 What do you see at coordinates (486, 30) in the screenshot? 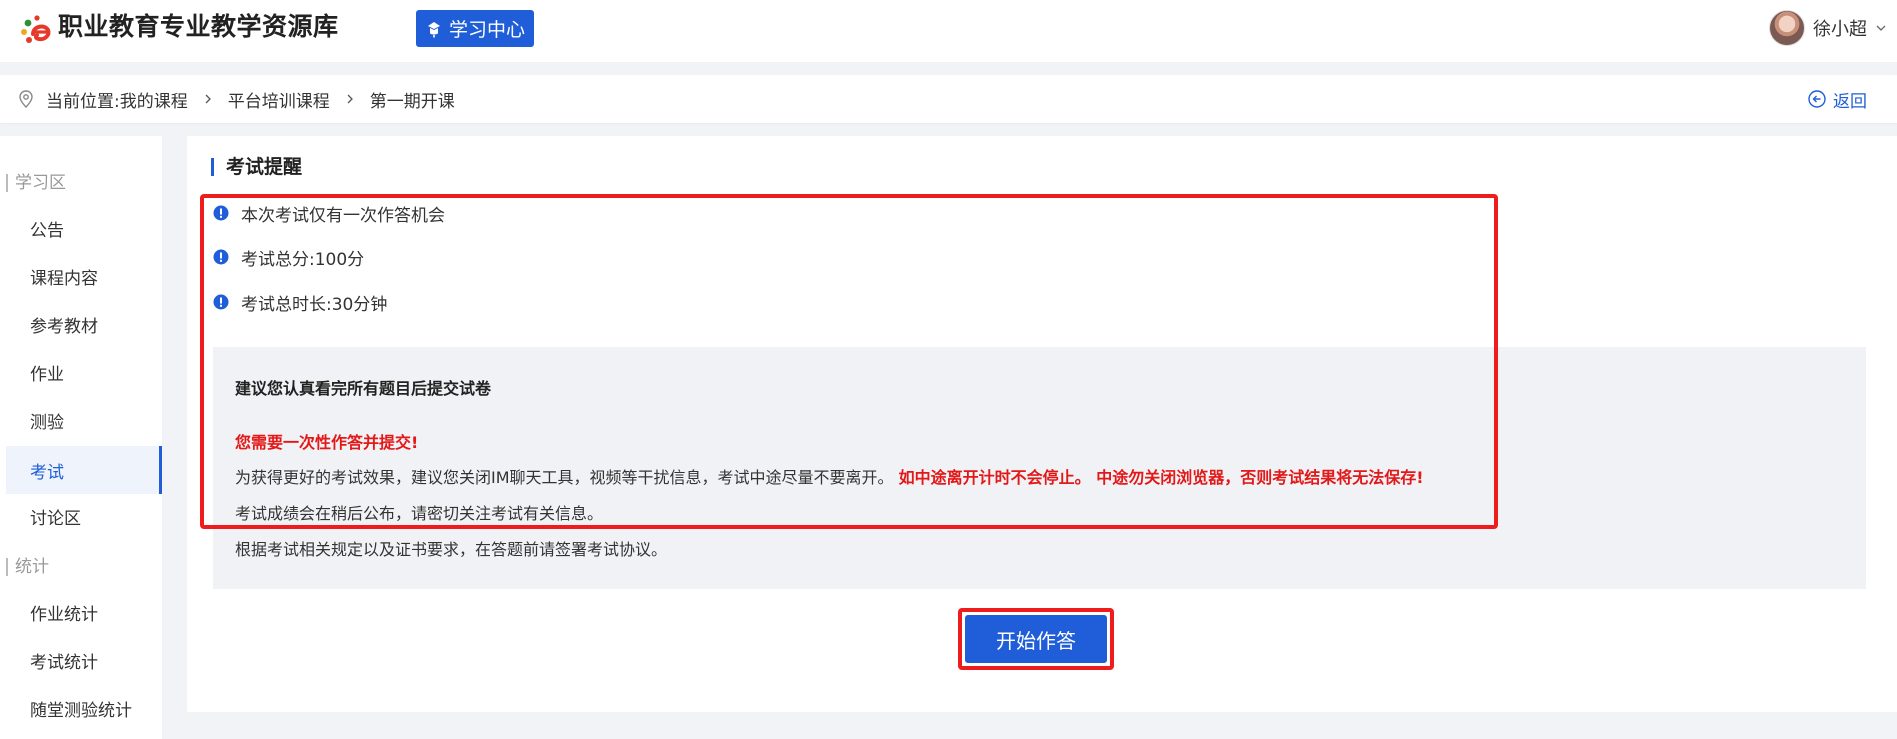
I see `learn-center-label: 学习中心` at bounding box center [486, 30].